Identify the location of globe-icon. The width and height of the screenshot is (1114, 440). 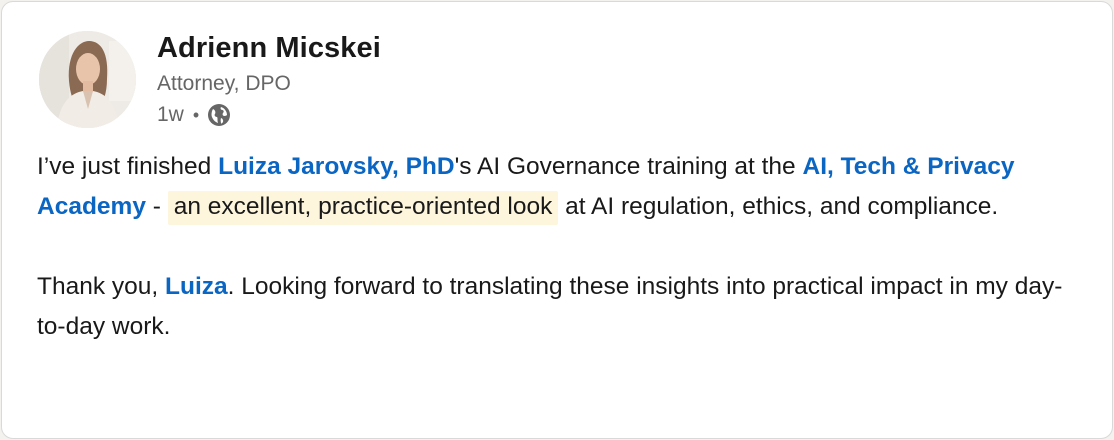
(219, 115).